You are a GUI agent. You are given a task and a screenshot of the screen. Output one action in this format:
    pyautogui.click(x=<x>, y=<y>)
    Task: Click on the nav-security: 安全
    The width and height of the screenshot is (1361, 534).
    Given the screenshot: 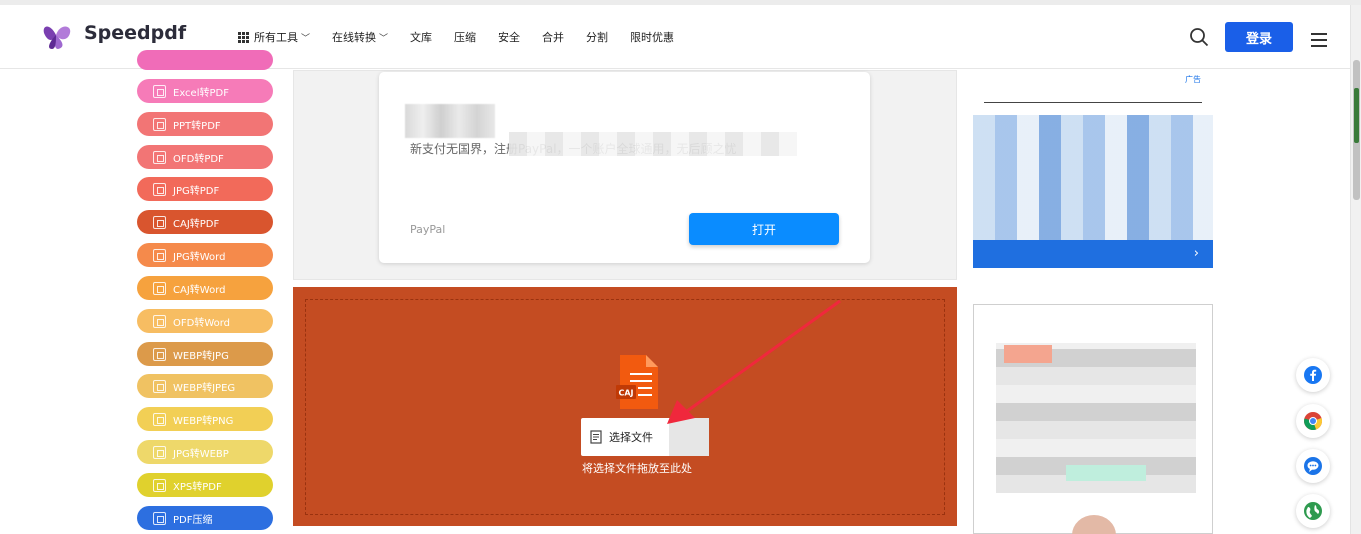 What is the action you would take?
    pyautogui.click(x=509, y=37)
    